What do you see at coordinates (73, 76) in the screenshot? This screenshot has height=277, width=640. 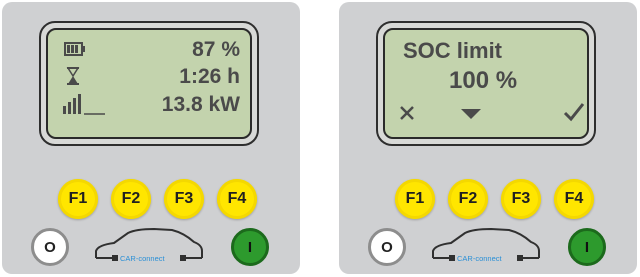 I see `hourglass-icon` at bounding box center [73, 76].